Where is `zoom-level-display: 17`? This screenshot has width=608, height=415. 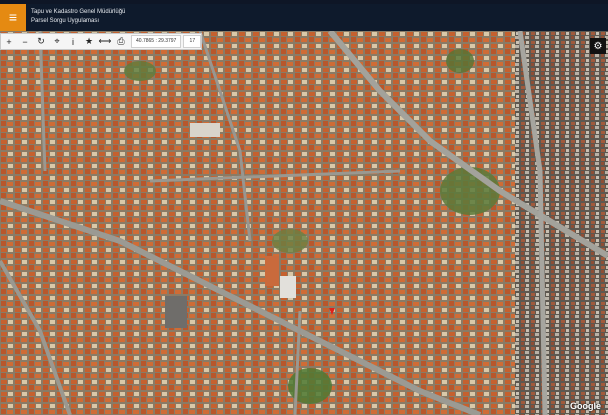
zoom-level-display: 17 is located at coordinates (192, 41).